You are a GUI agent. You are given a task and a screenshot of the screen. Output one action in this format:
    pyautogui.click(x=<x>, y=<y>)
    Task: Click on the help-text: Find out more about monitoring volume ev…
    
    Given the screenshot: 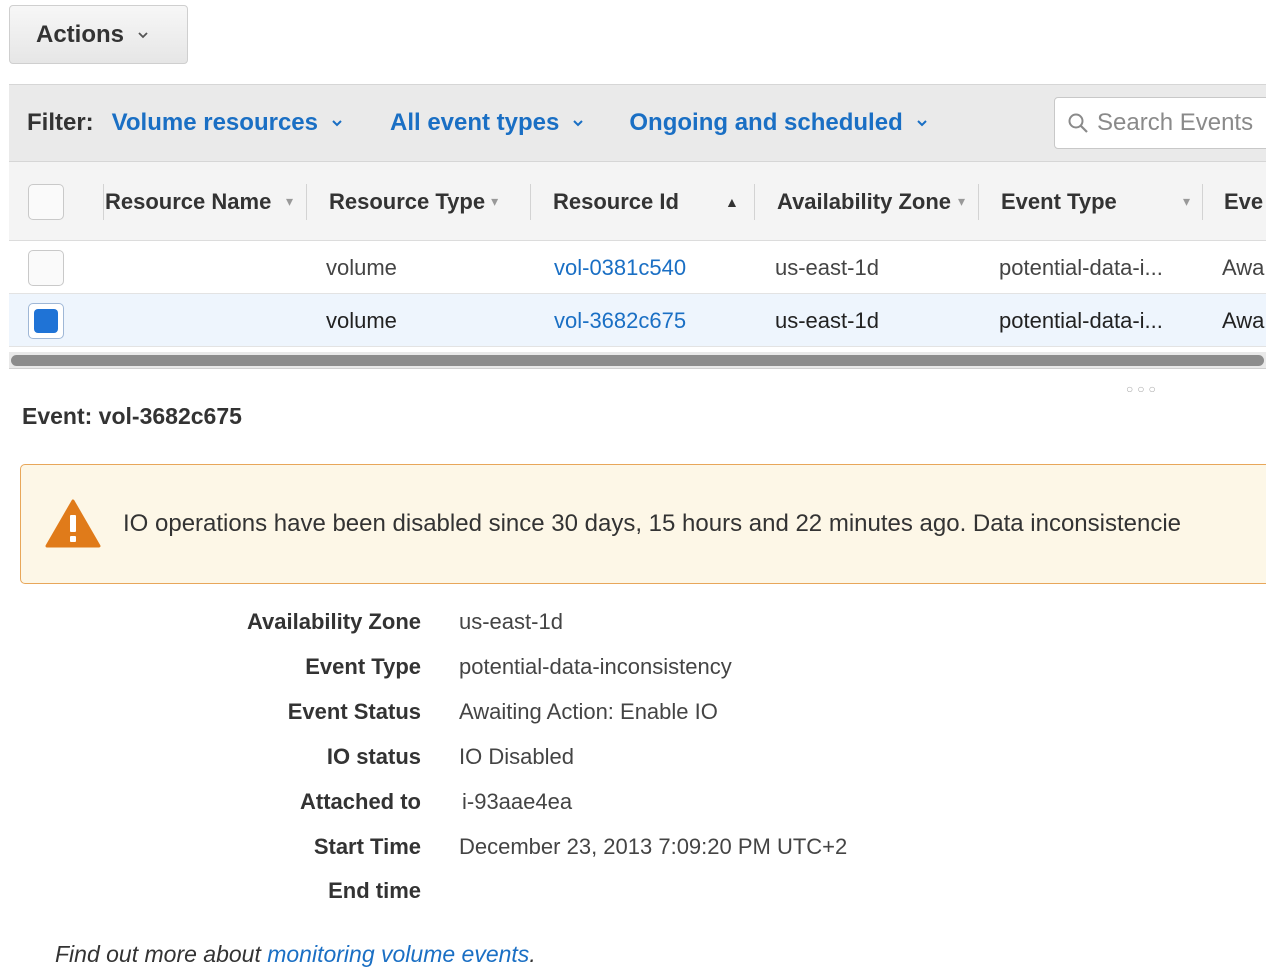 What is the action you would take?
    pyautogui.click(x=295, y=954)
    